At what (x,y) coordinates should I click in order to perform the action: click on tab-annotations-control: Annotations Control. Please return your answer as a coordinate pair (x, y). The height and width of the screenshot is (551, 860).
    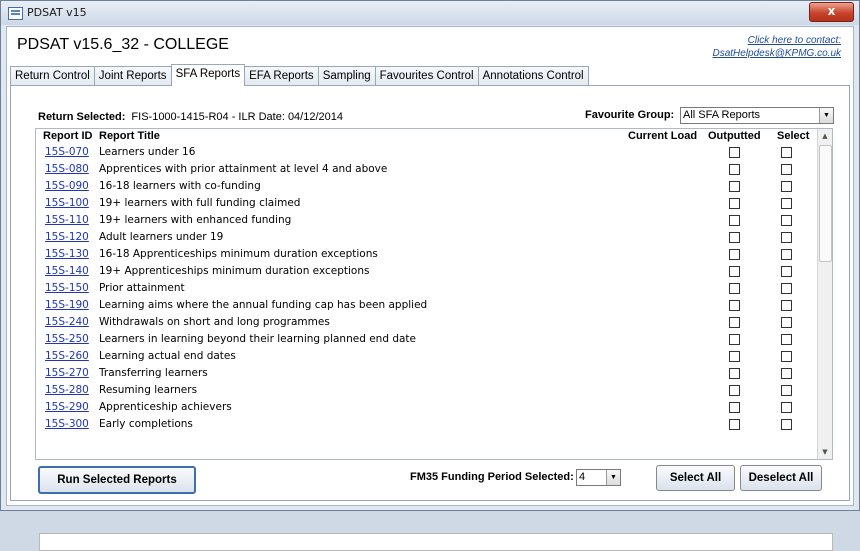
    Looking at the image, I should click on (533, 76).